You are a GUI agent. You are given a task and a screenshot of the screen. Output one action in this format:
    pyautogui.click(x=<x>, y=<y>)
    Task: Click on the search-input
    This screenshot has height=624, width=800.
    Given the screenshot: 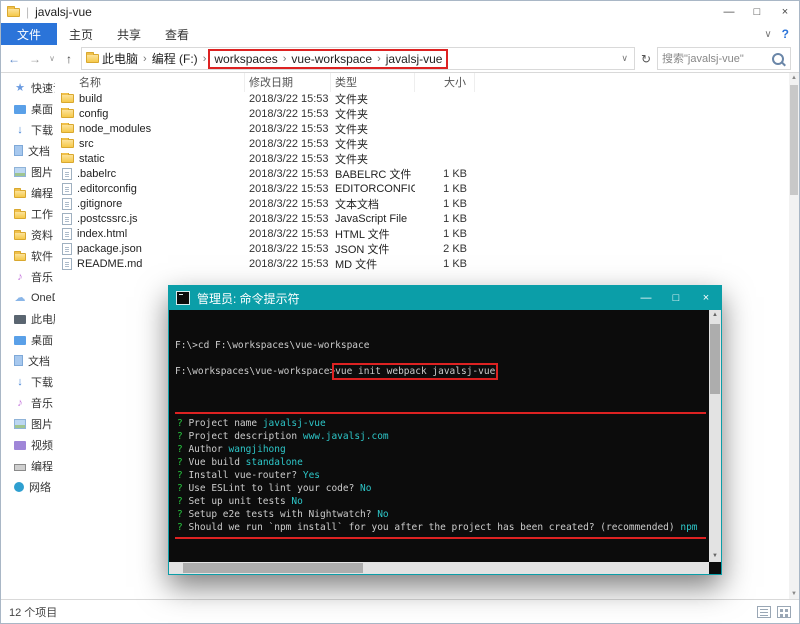 What is the action you would take?
    pyautogui.click(x=715, y=58)
    